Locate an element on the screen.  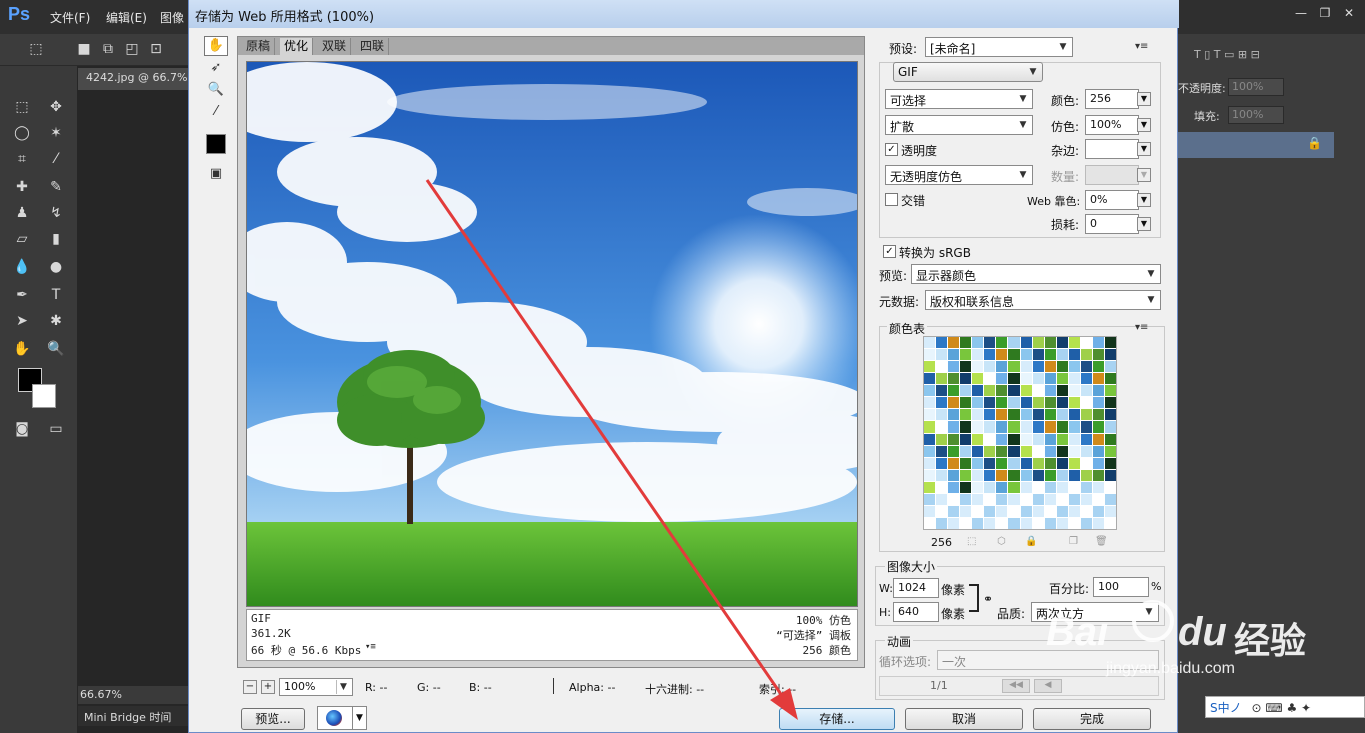
zoom-in-button: + is located at coordinates (268, 687).